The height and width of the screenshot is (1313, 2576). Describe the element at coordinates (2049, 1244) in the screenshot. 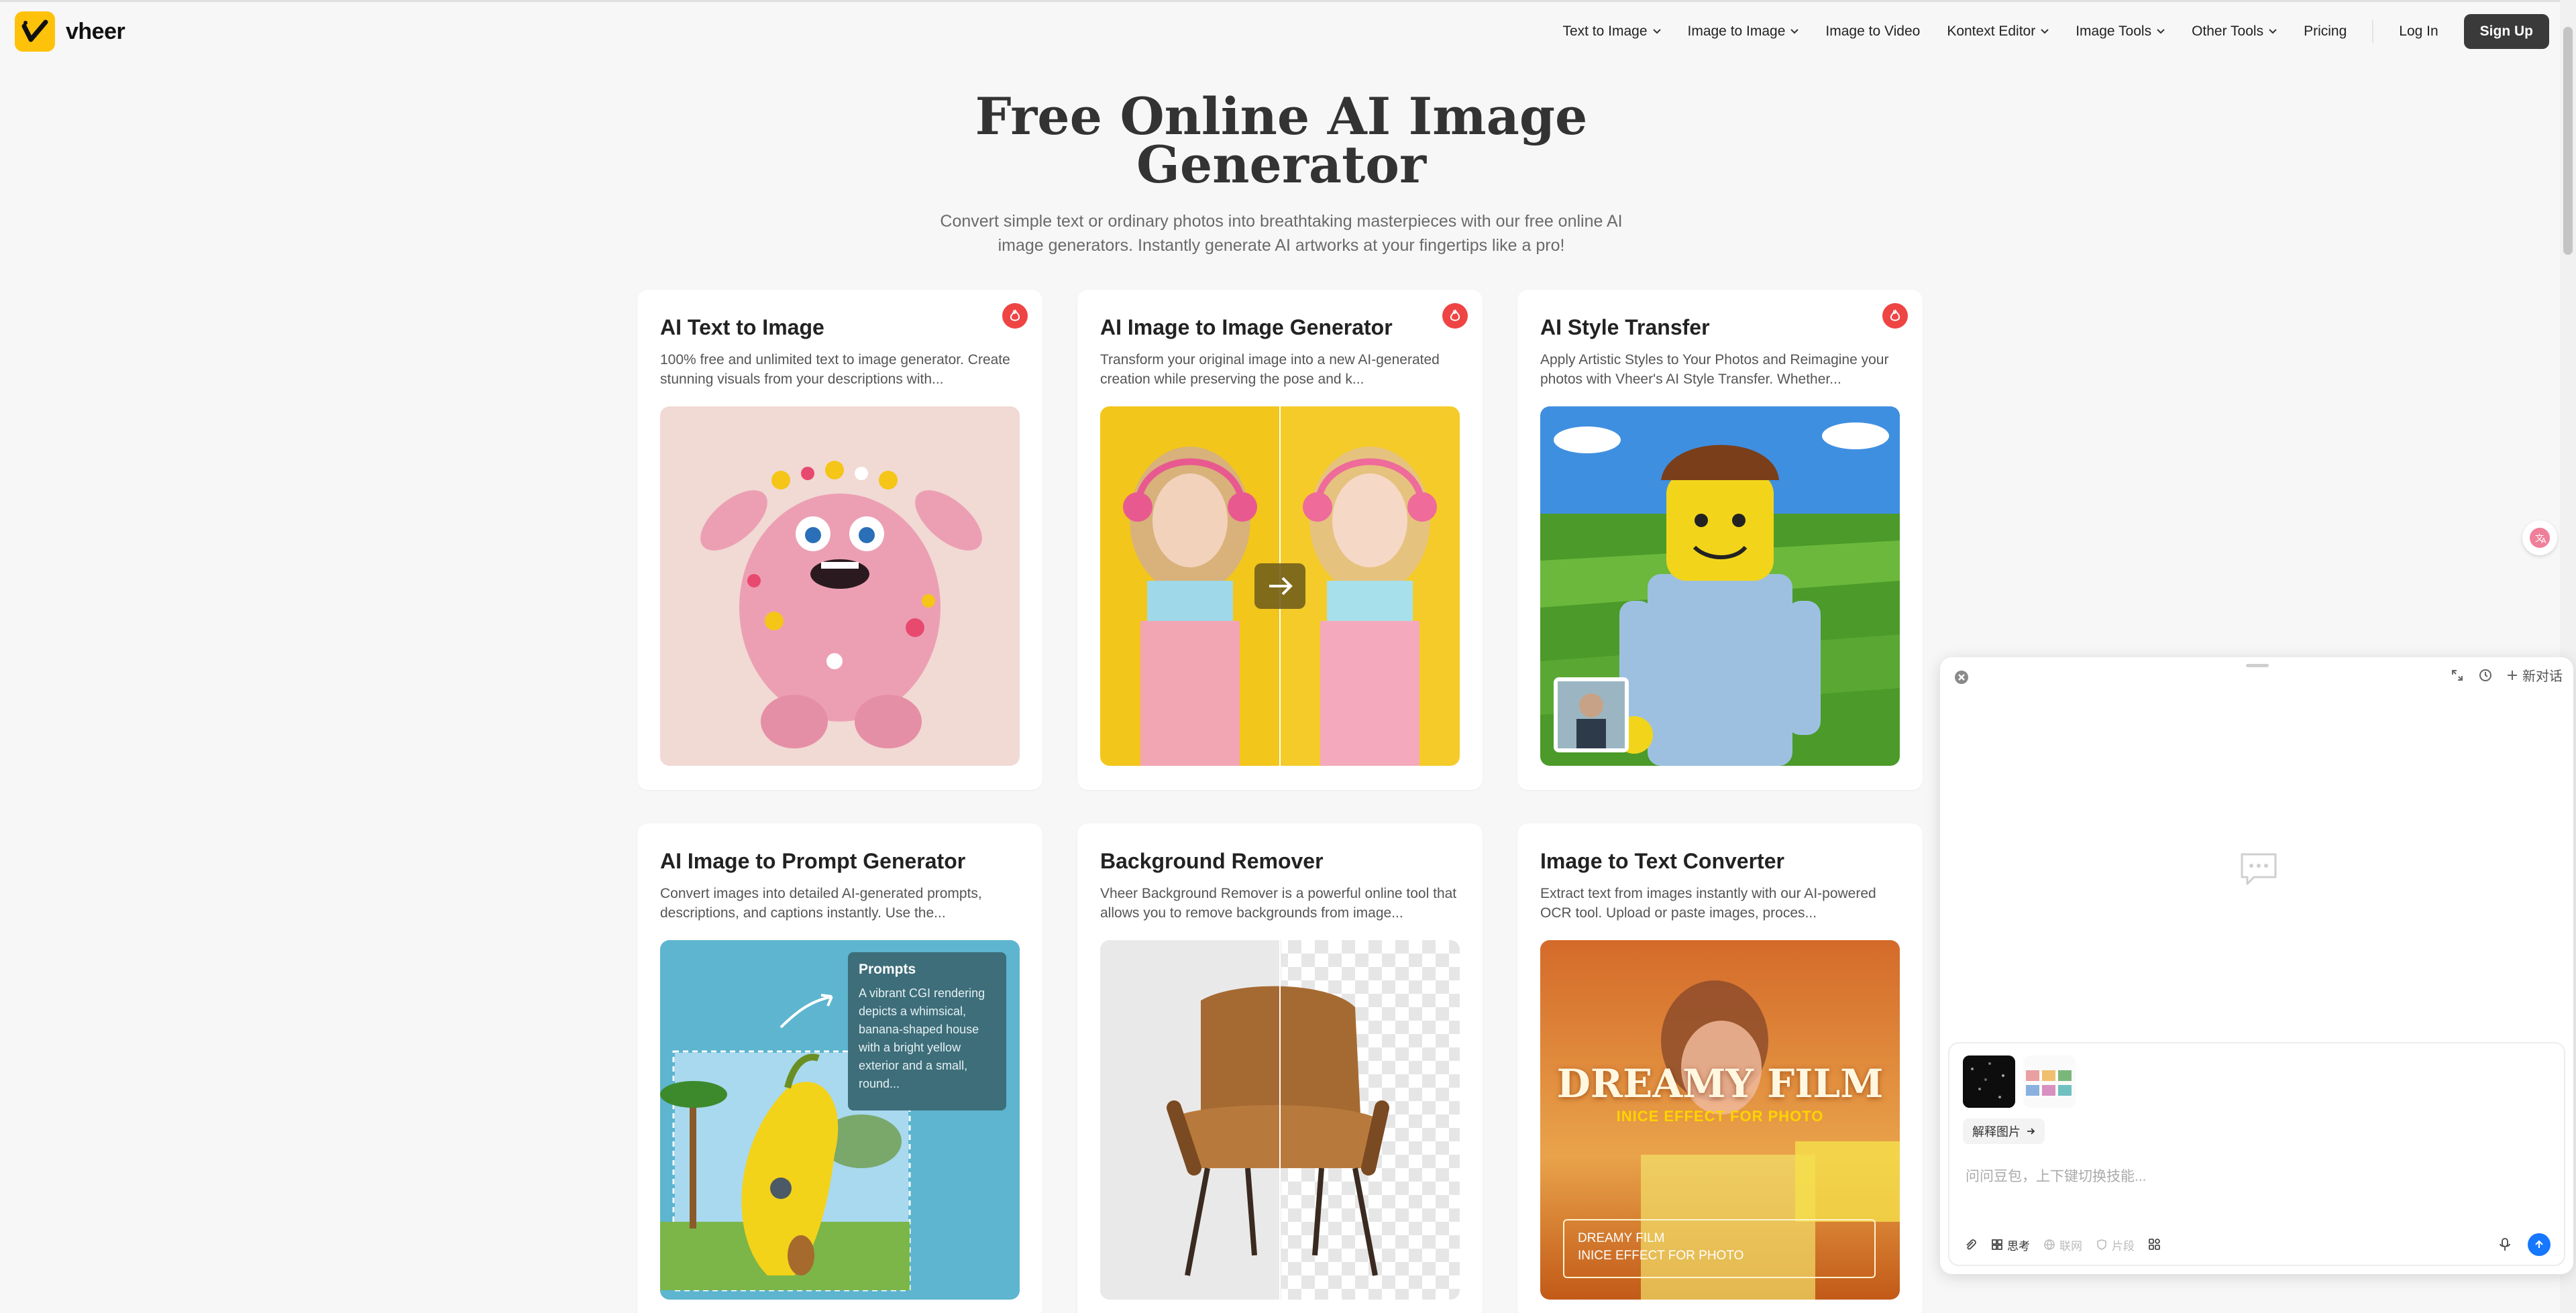

I see `globe-icon` at that location.